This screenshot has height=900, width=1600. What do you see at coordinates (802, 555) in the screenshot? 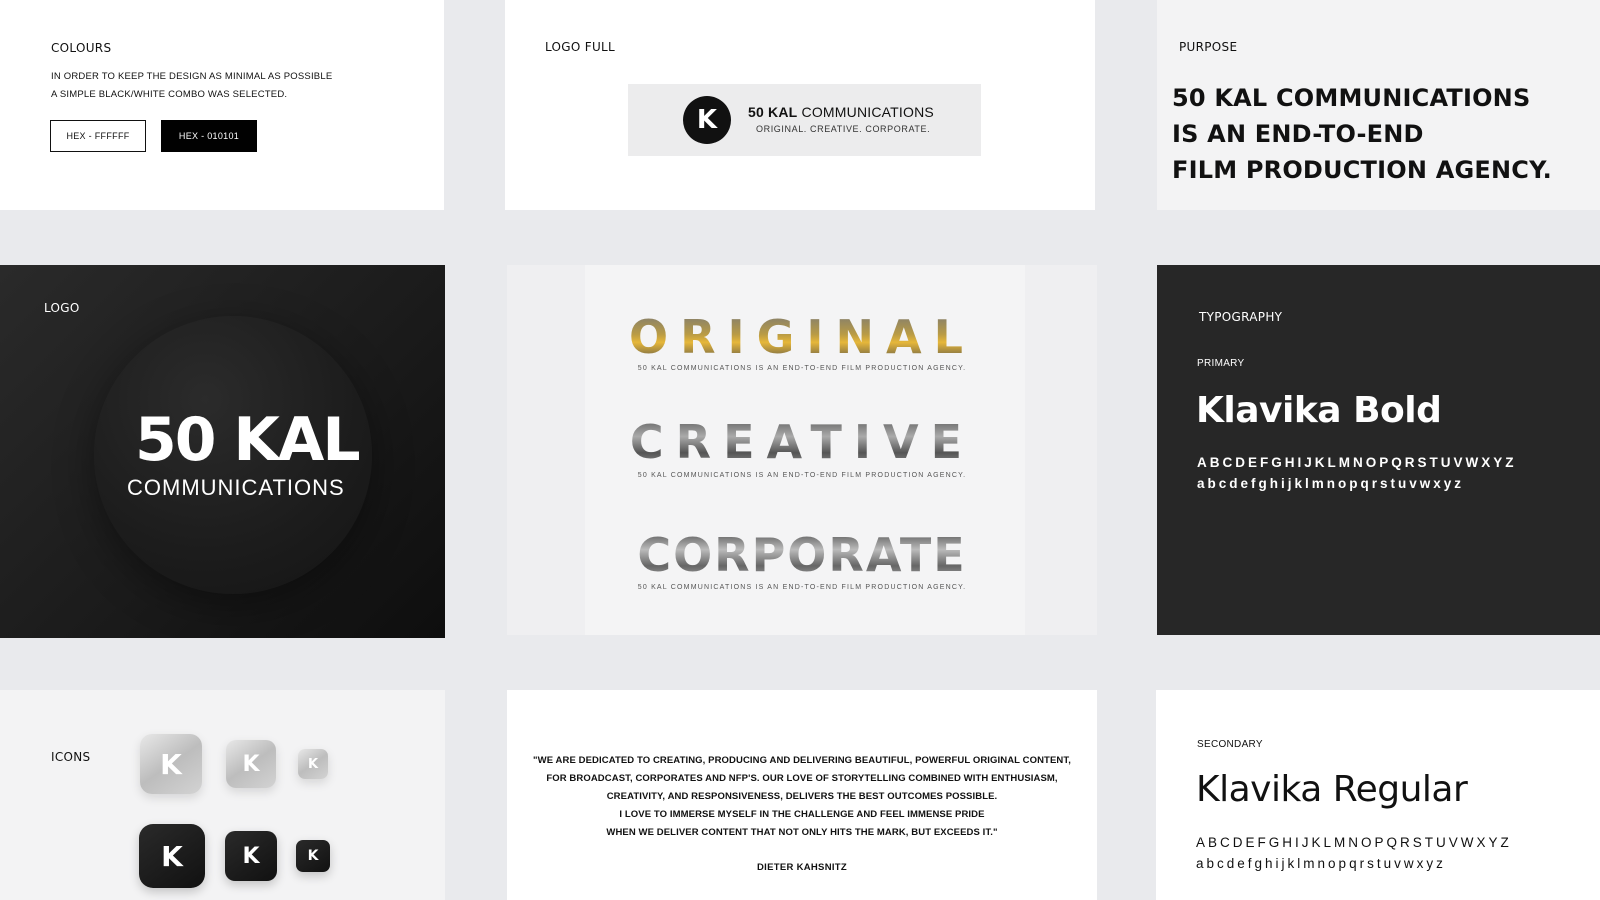
I see `word-corporate: CORPORATE` at bounding box center [802, 555].